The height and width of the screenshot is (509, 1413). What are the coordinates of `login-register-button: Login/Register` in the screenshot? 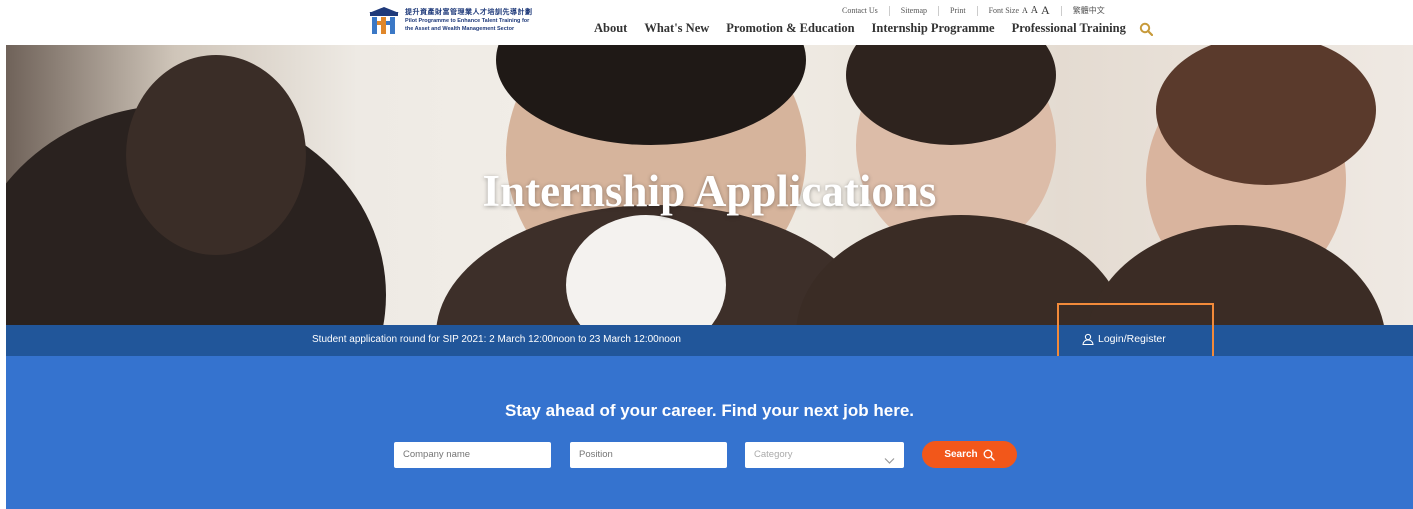 It's located at (1124, 339).